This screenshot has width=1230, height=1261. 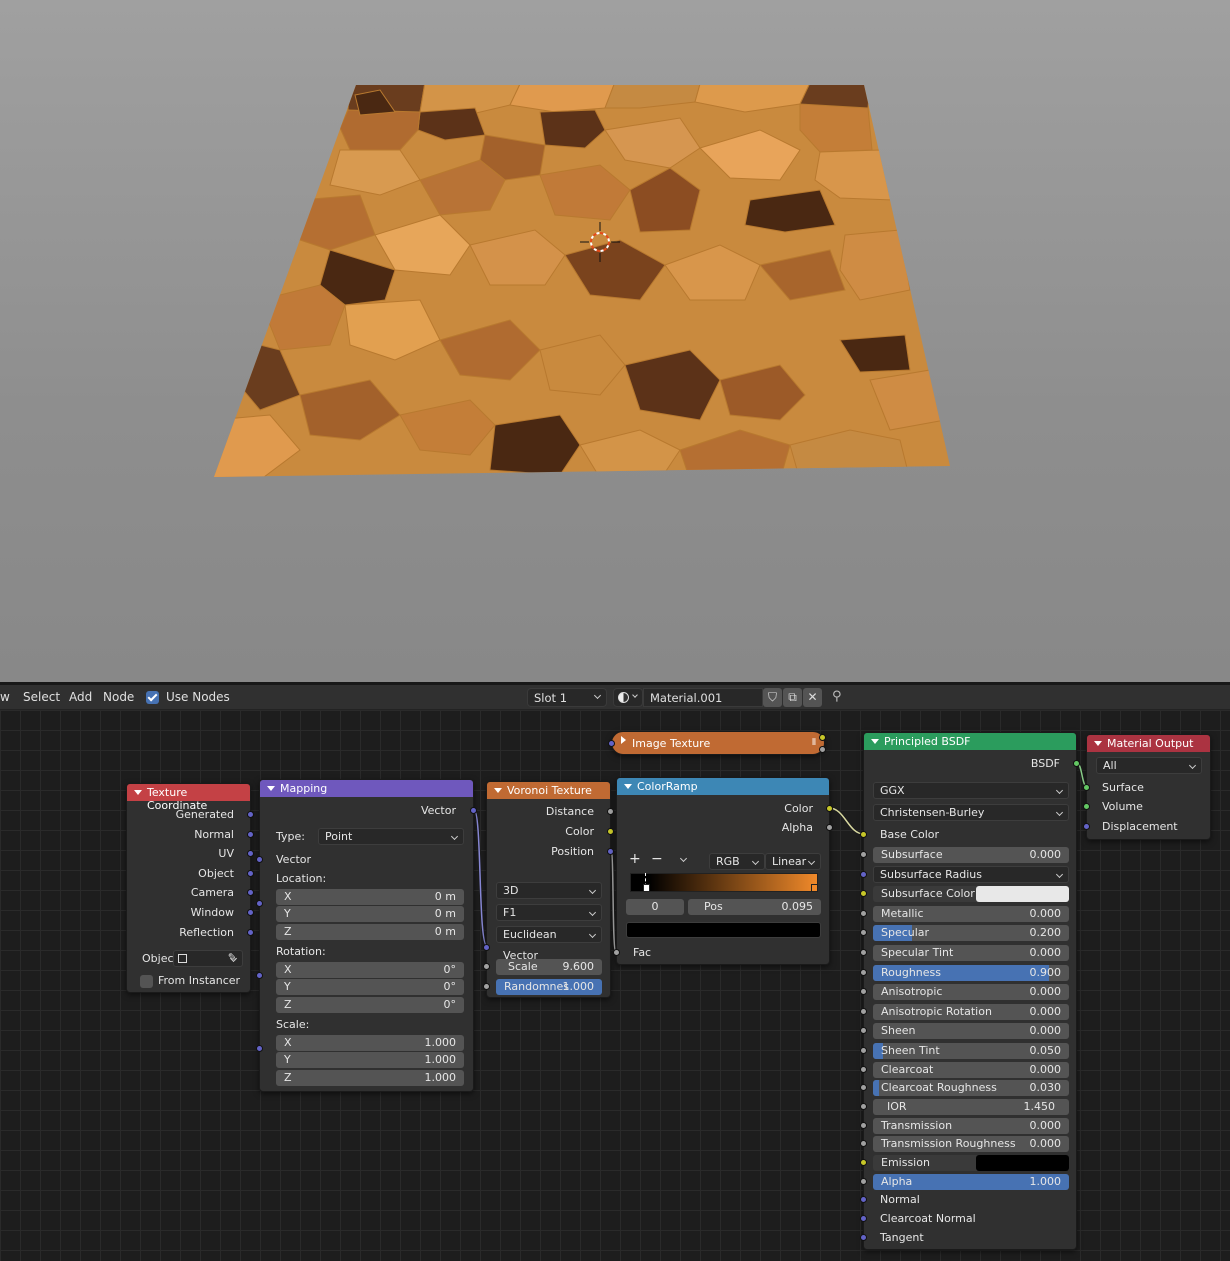 I want to click on socket-generated, so click(x=250, y=814).